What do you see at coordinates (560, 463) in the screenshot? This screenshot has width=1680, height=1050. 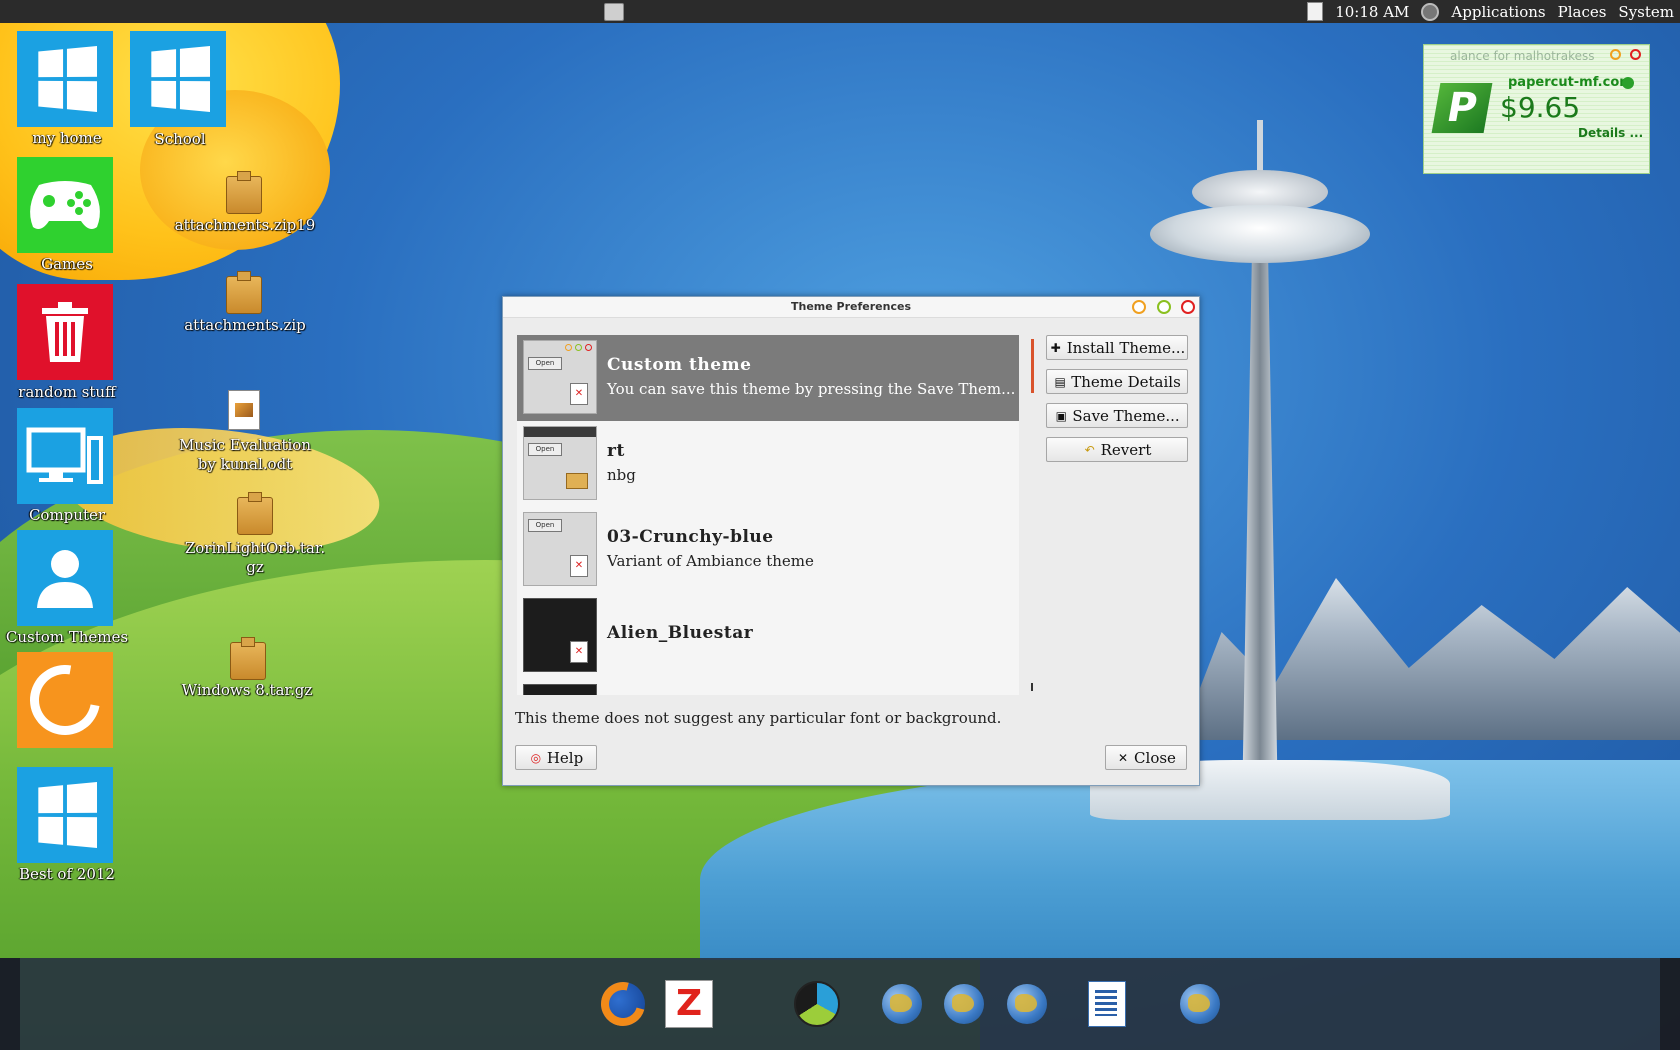 I see `theme-thumbnail: Open` at bounding box center [560, 463].